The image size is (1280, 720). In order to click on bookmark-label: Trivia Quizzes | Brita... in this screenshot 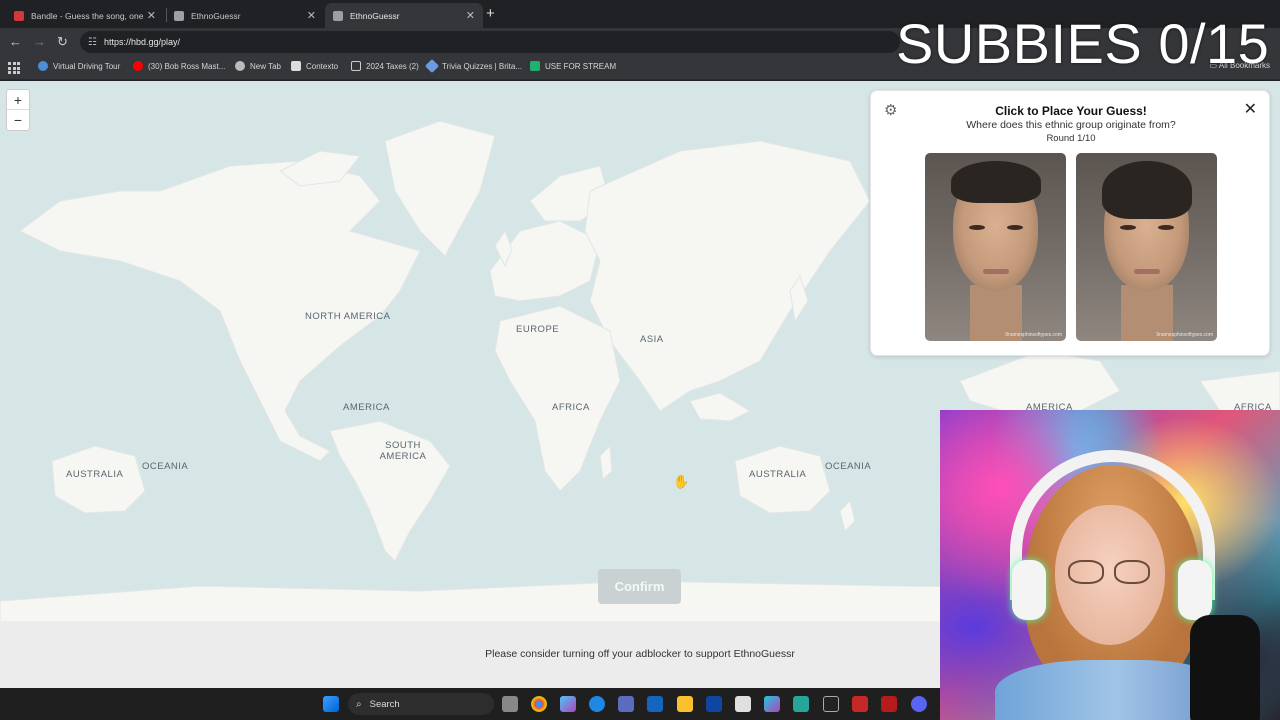, I will do `click(482, 66)`.